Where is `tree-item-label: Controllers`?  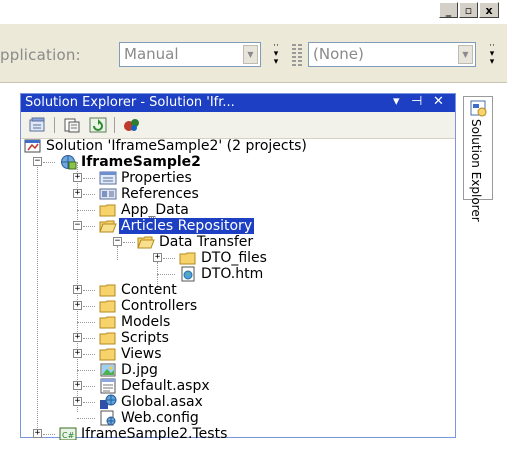 tree-item-label: Controllers is located at coordinates (159, 306).